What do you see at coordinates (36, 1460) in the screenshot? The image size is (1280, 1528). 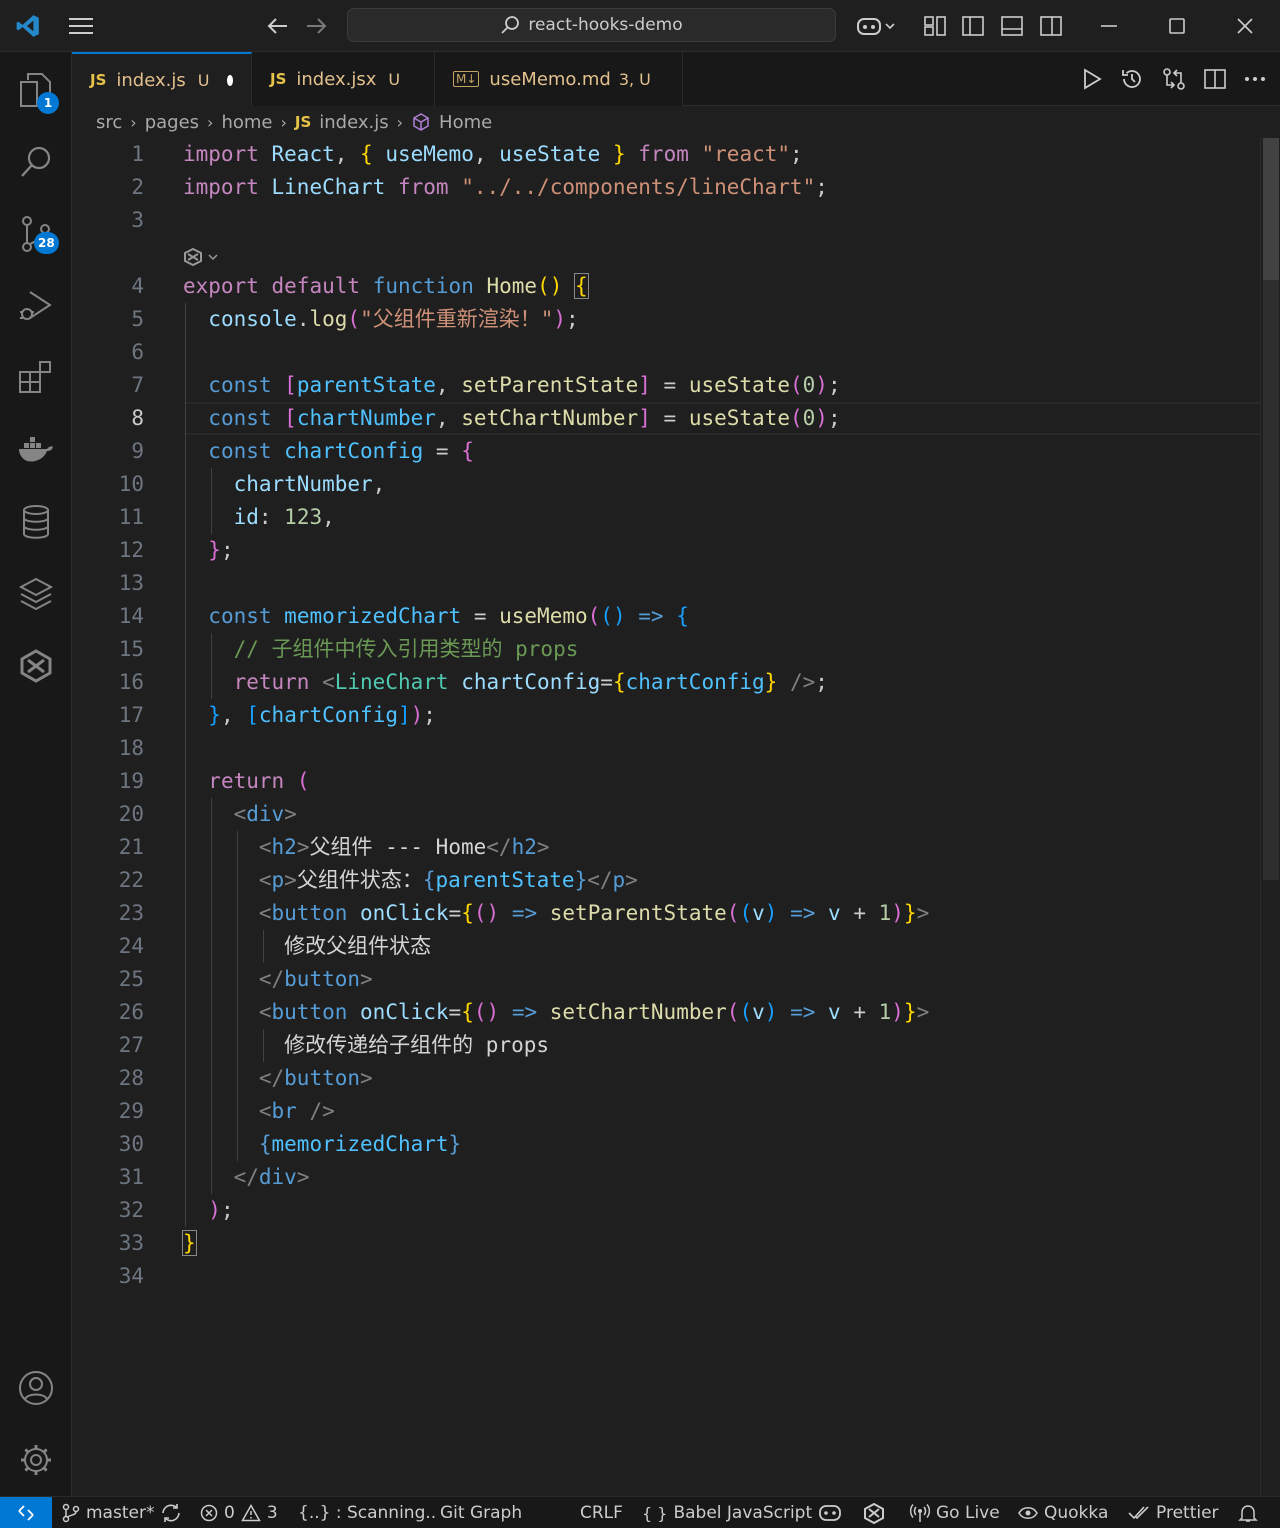 I see `settings-gear-icon` at bounding box center [36, 1460].